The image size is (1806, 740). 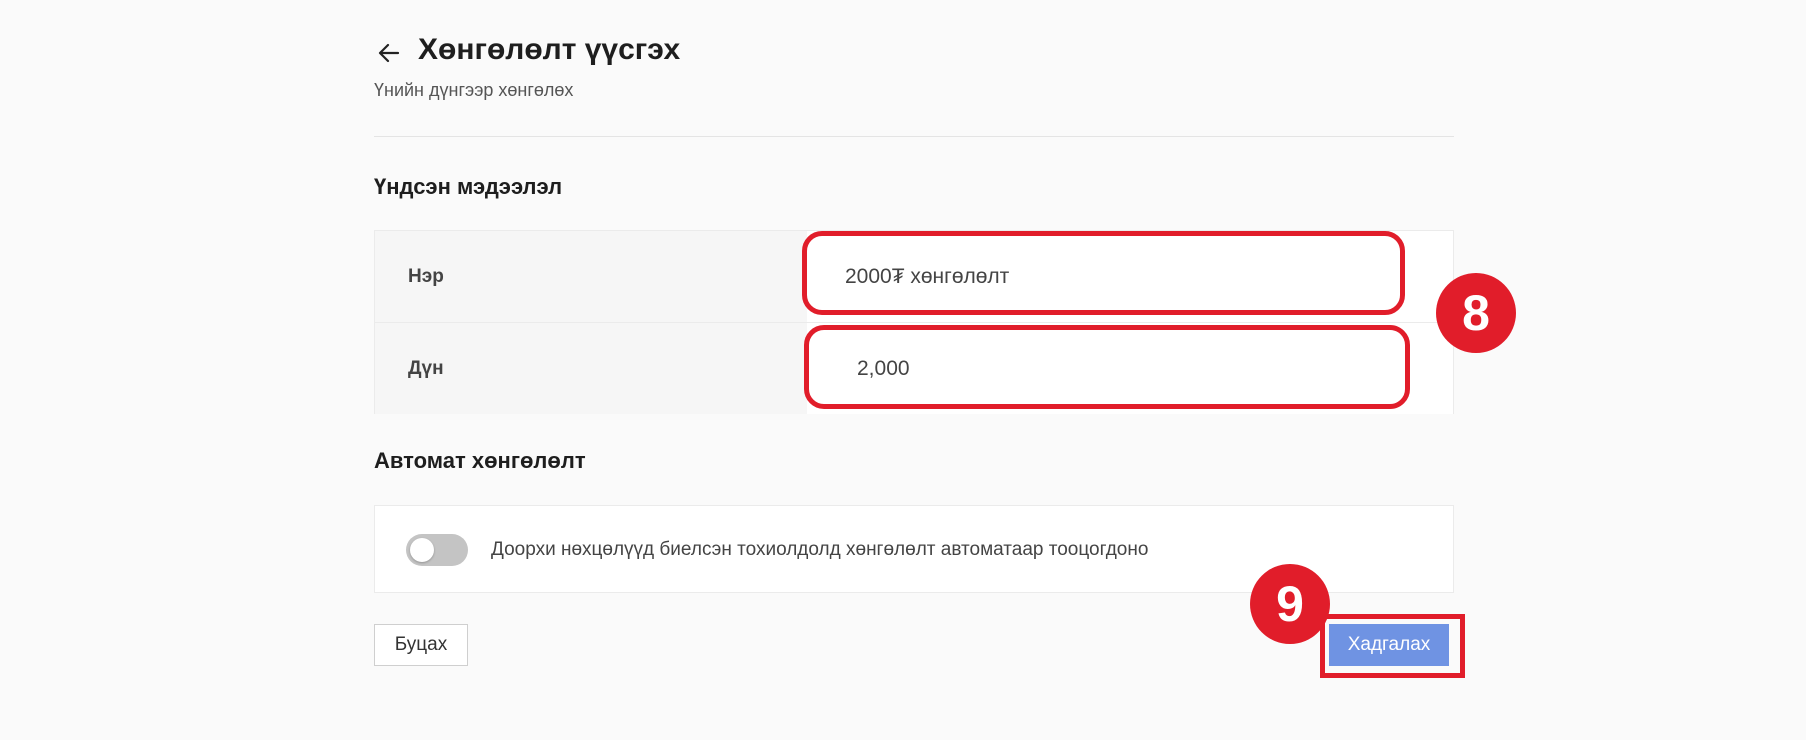 I want to click on page-title: Хөнгөлөлт үүсгэх, so click(x=549, y=49).